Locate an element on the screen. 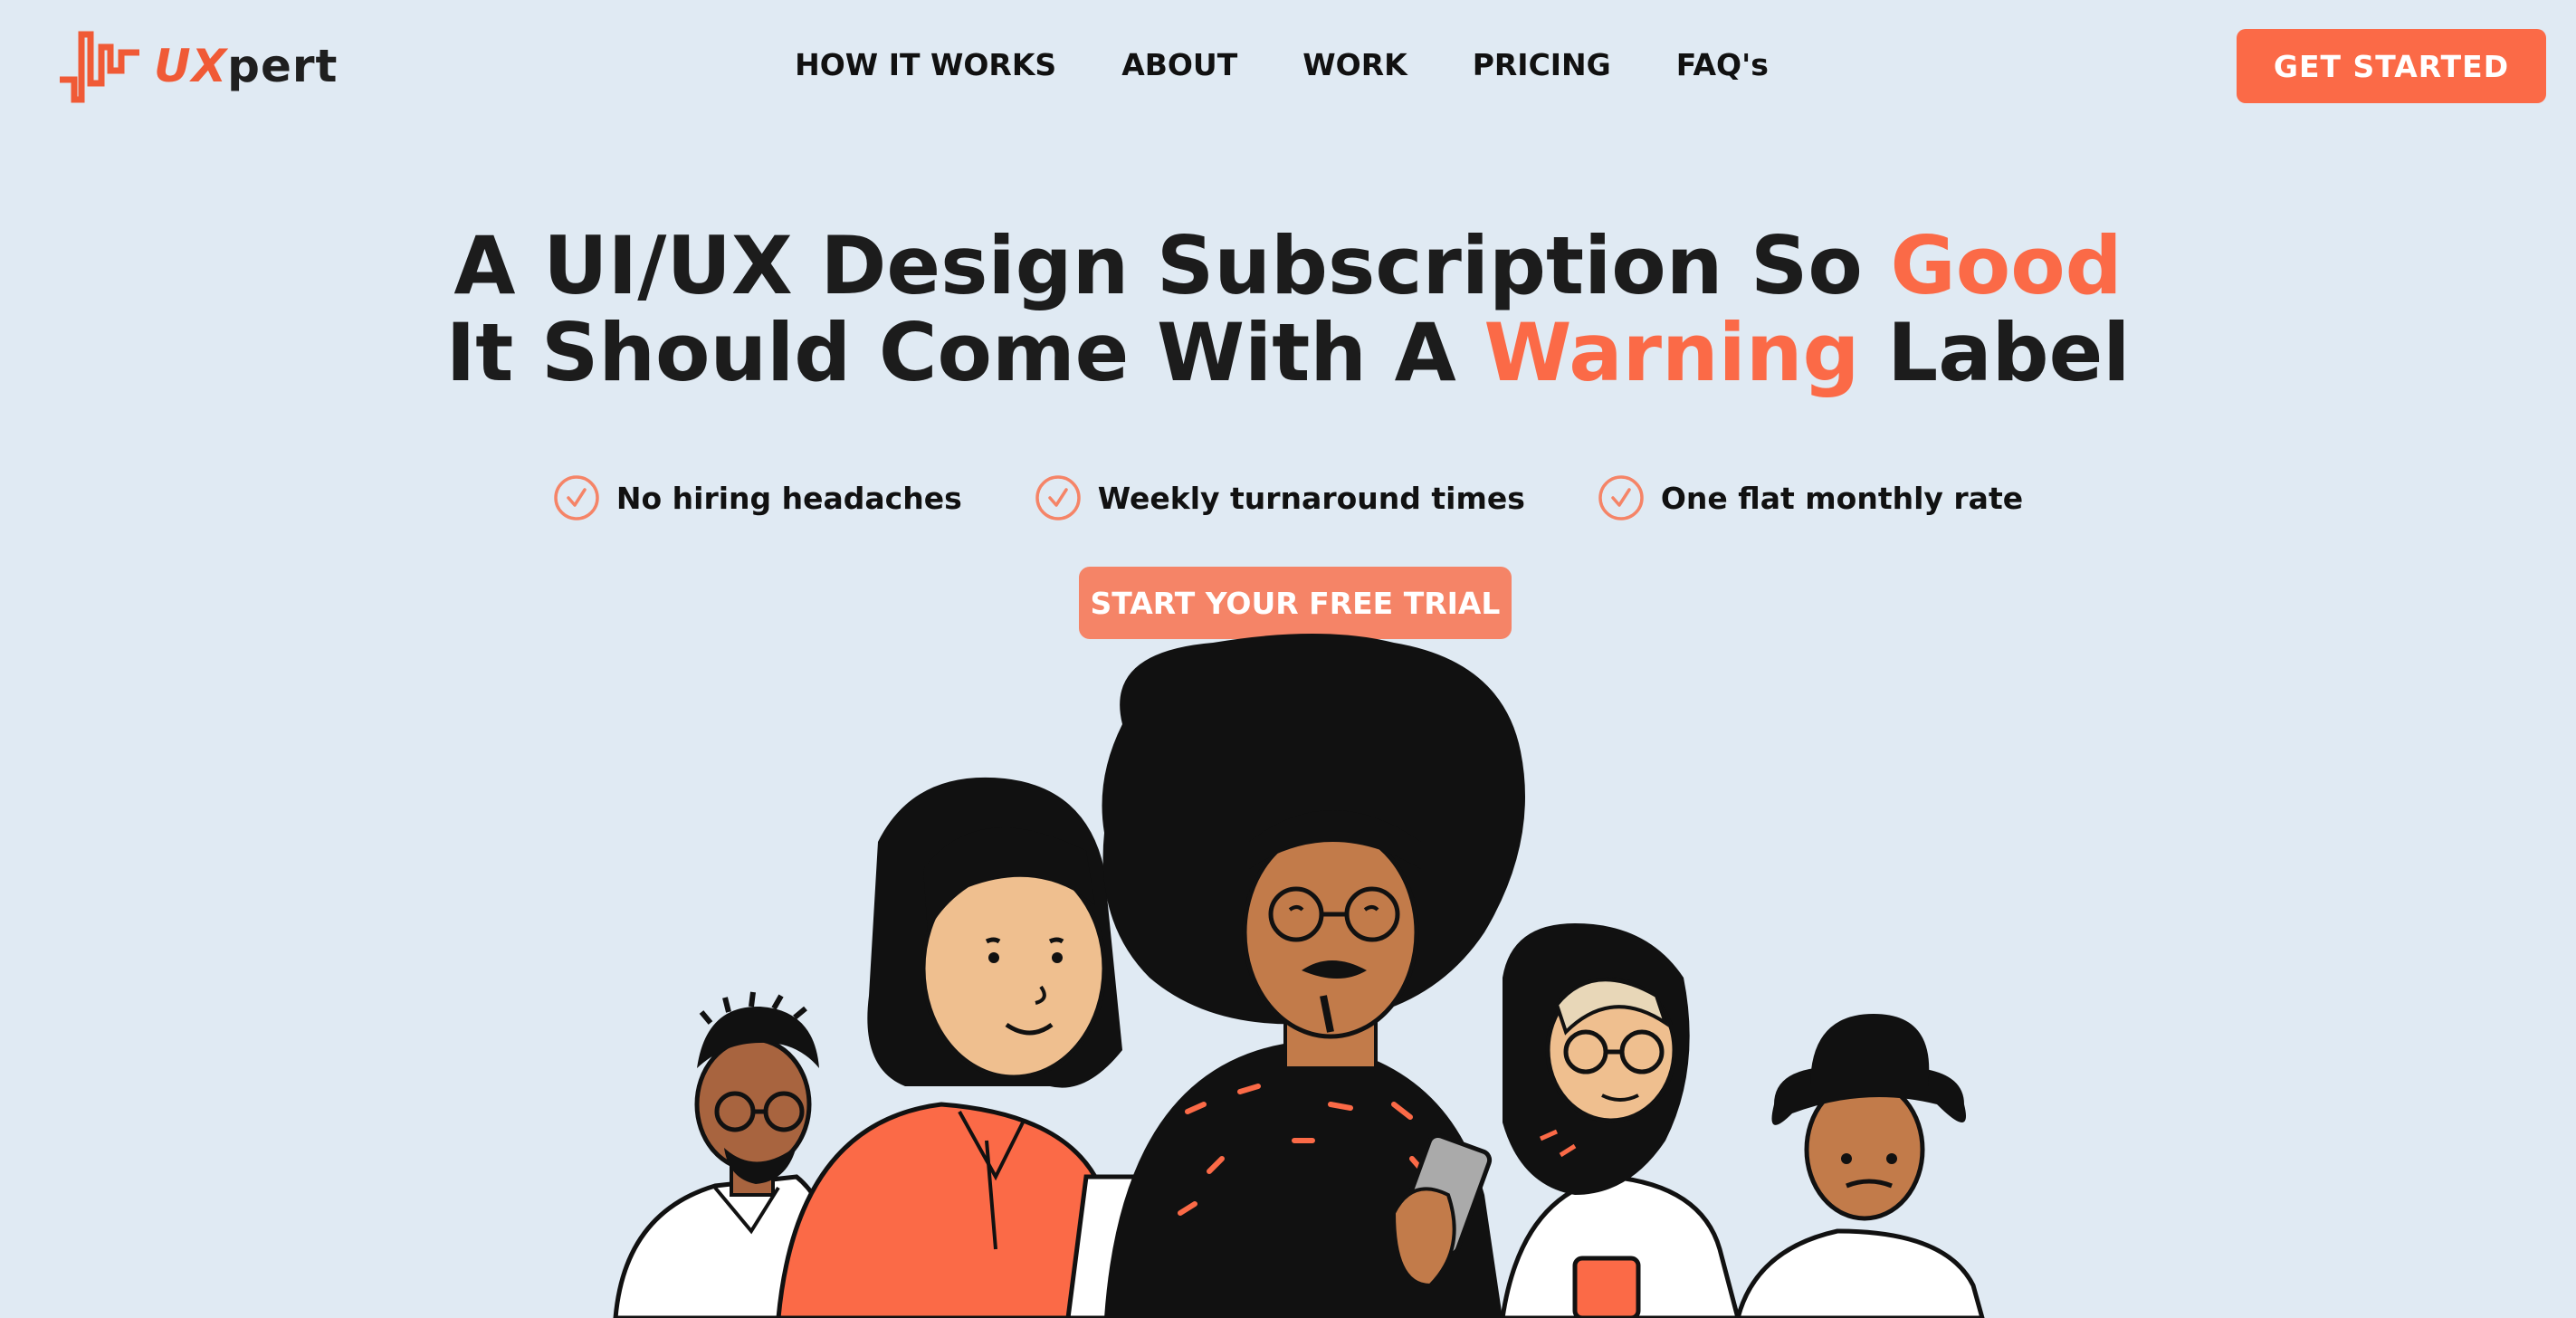 The width and height of the screenshot is (2576, 1318). get-started-button: GET STARTED is located at coordinates (2391, 66).